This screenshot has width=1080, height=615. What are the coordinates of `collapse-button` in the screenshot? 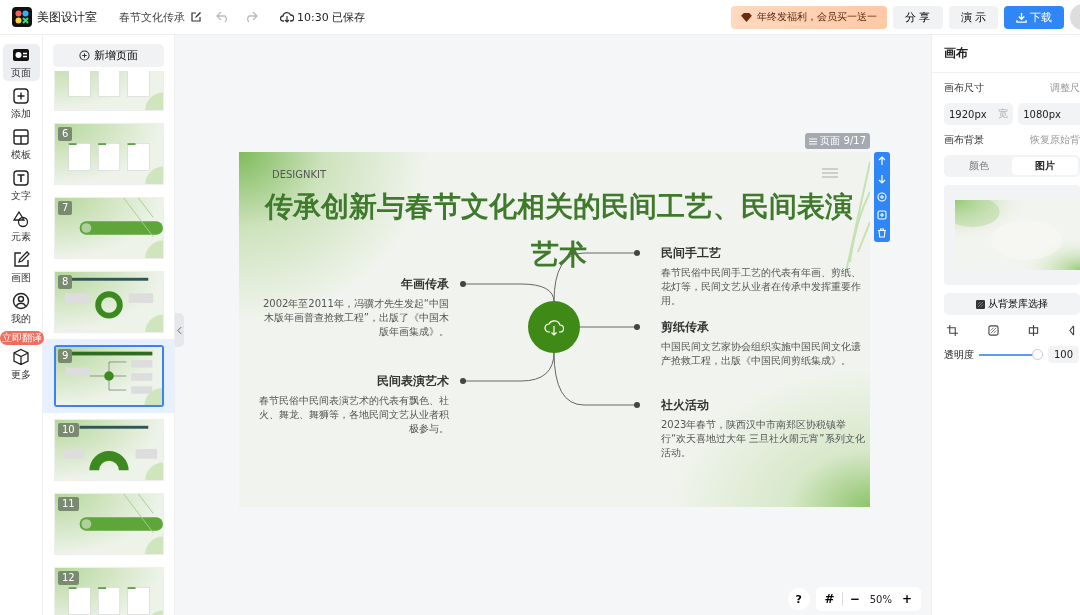 It's located at (179, 330).